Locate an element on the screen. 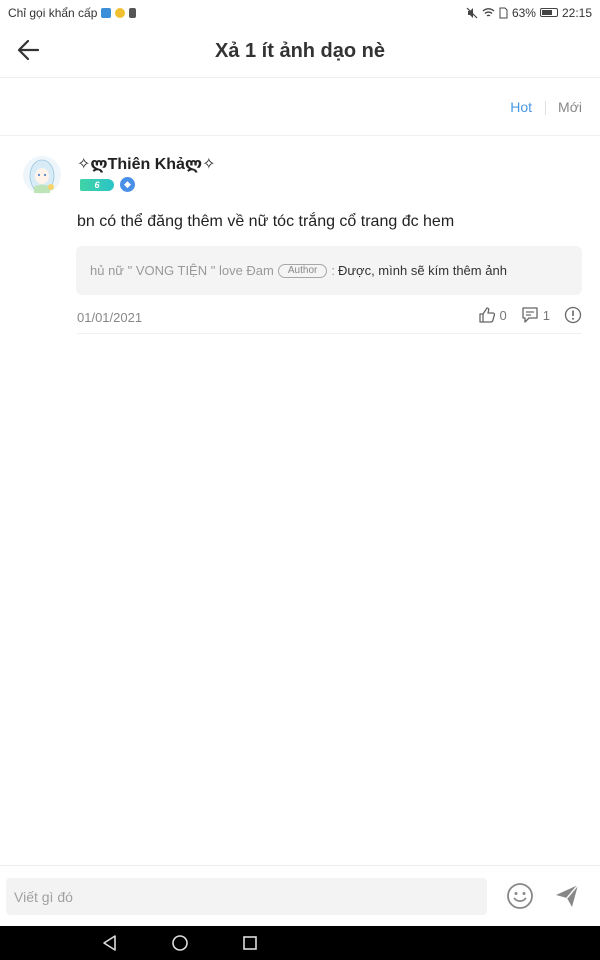 Image resolution: width=600 pixels, height=960 pixels. reply-button: 1 is located at coordinates (535, 315).